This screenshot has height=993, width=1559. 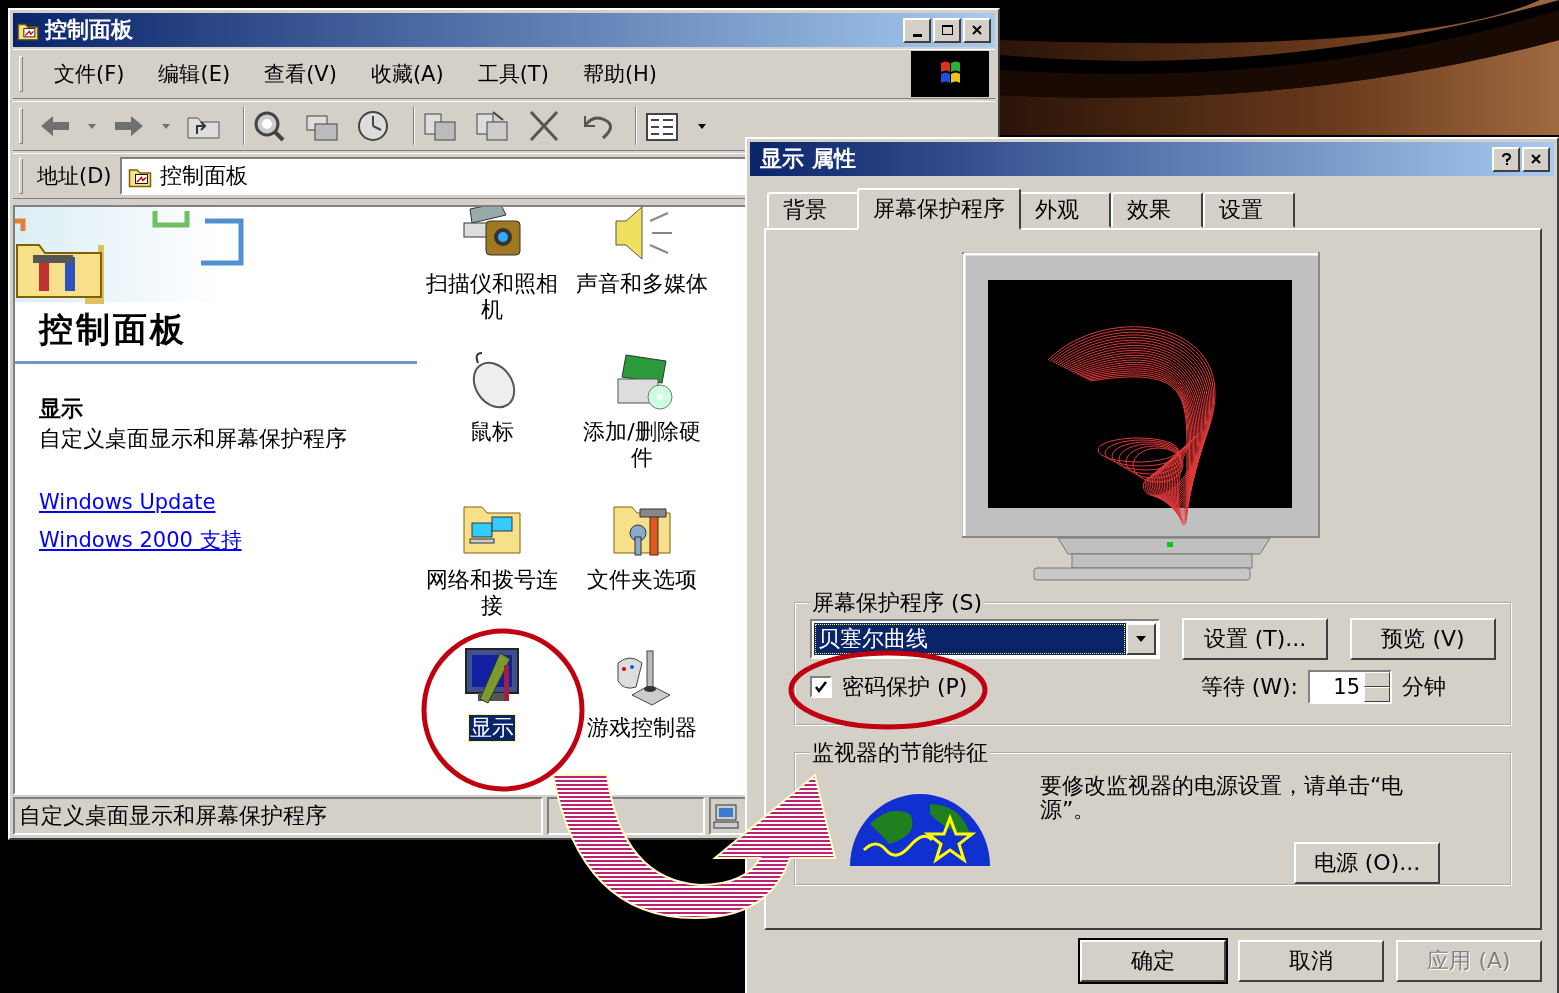 What do you see at coordinates (127, 502) in the screenshot?
I see `help-link: Windows Update` at bounding box center [127, 502].